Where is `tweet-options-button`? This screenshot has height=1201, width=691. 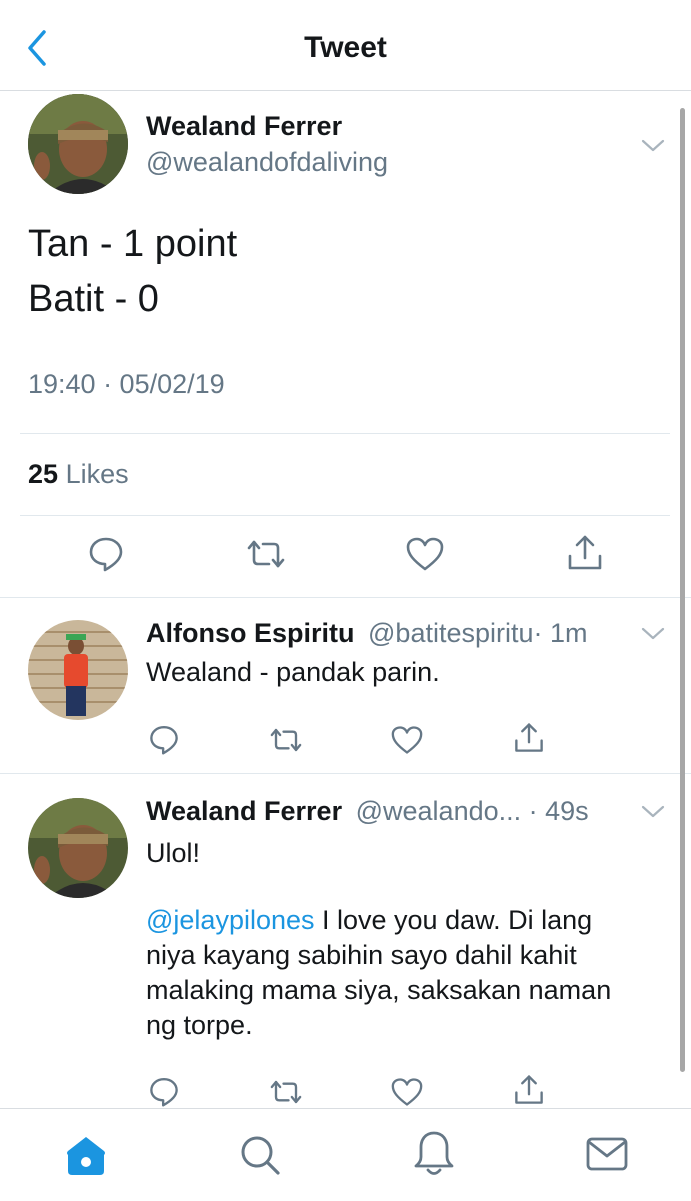
tweet-options-button is located at coordinates (653, 145).